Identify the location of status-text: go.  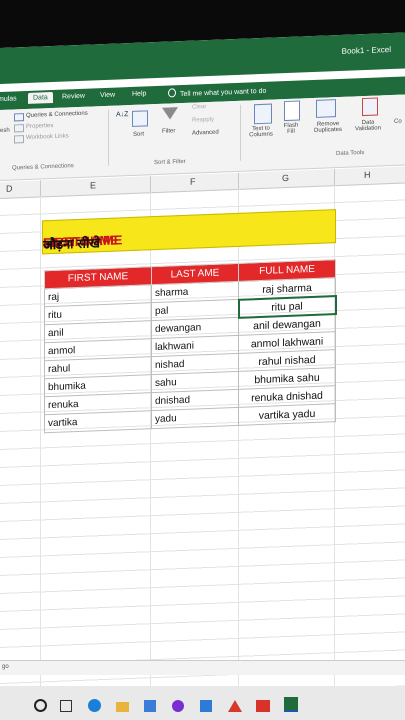
(5, 667).